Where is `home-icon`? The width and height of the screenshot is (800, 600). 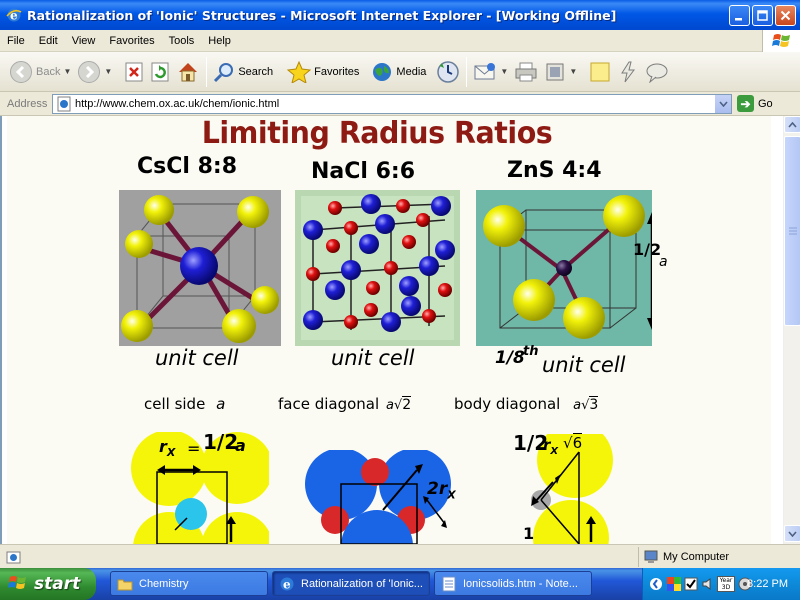 home-icon is located at coordinates (188, 71).